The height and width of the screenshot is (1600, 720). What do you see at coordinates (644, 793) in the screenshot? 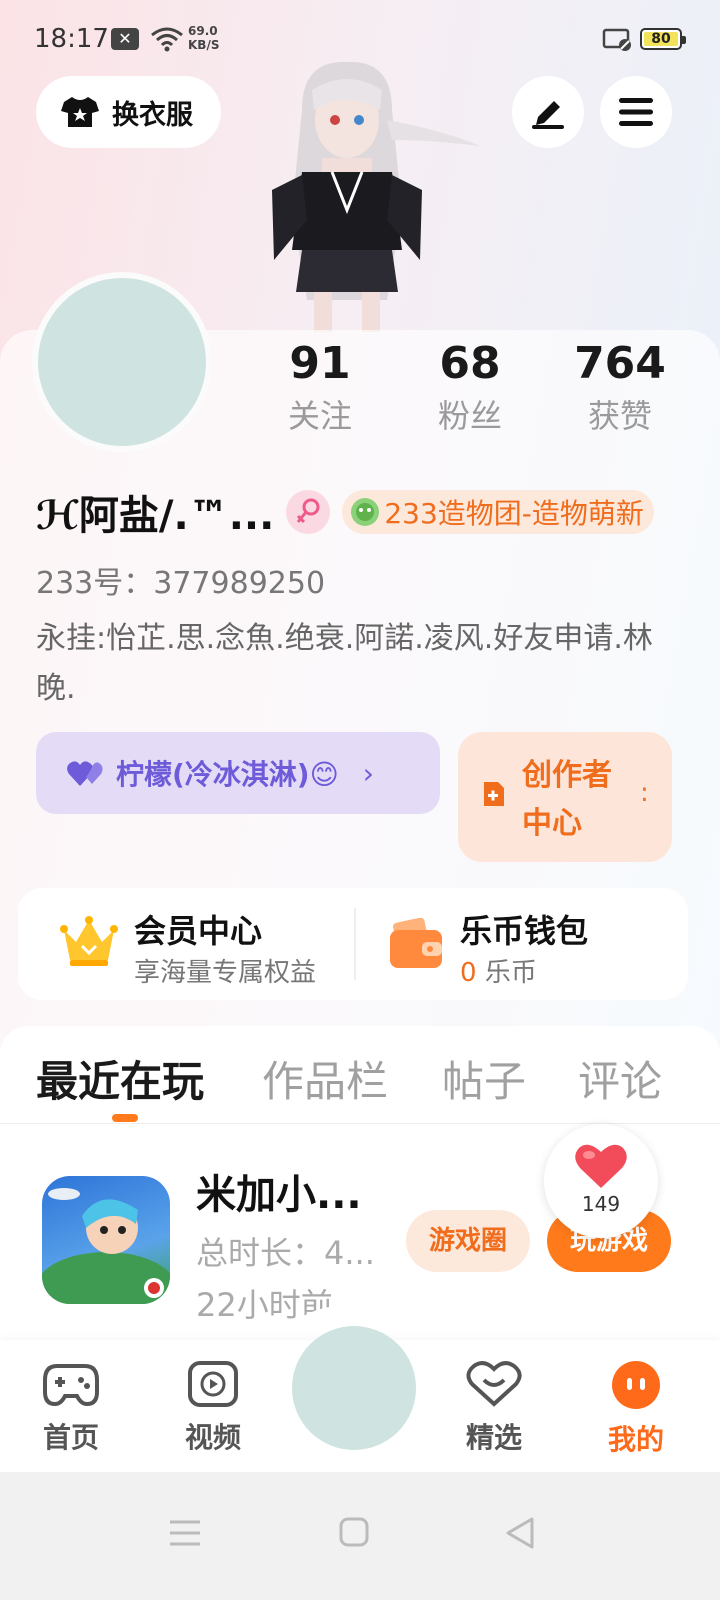
I see `creator-center-extra: :` at bounding box center [644, 793].